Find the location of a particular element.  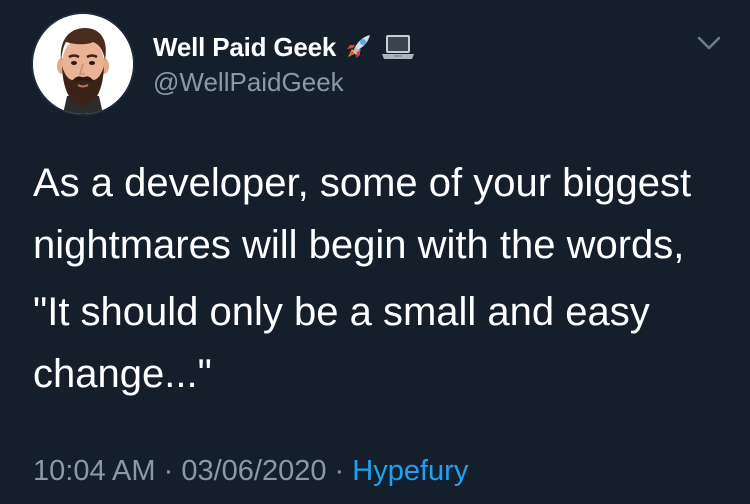

user-handle: @WellPaidGeek is located at coordinates (248, 82).